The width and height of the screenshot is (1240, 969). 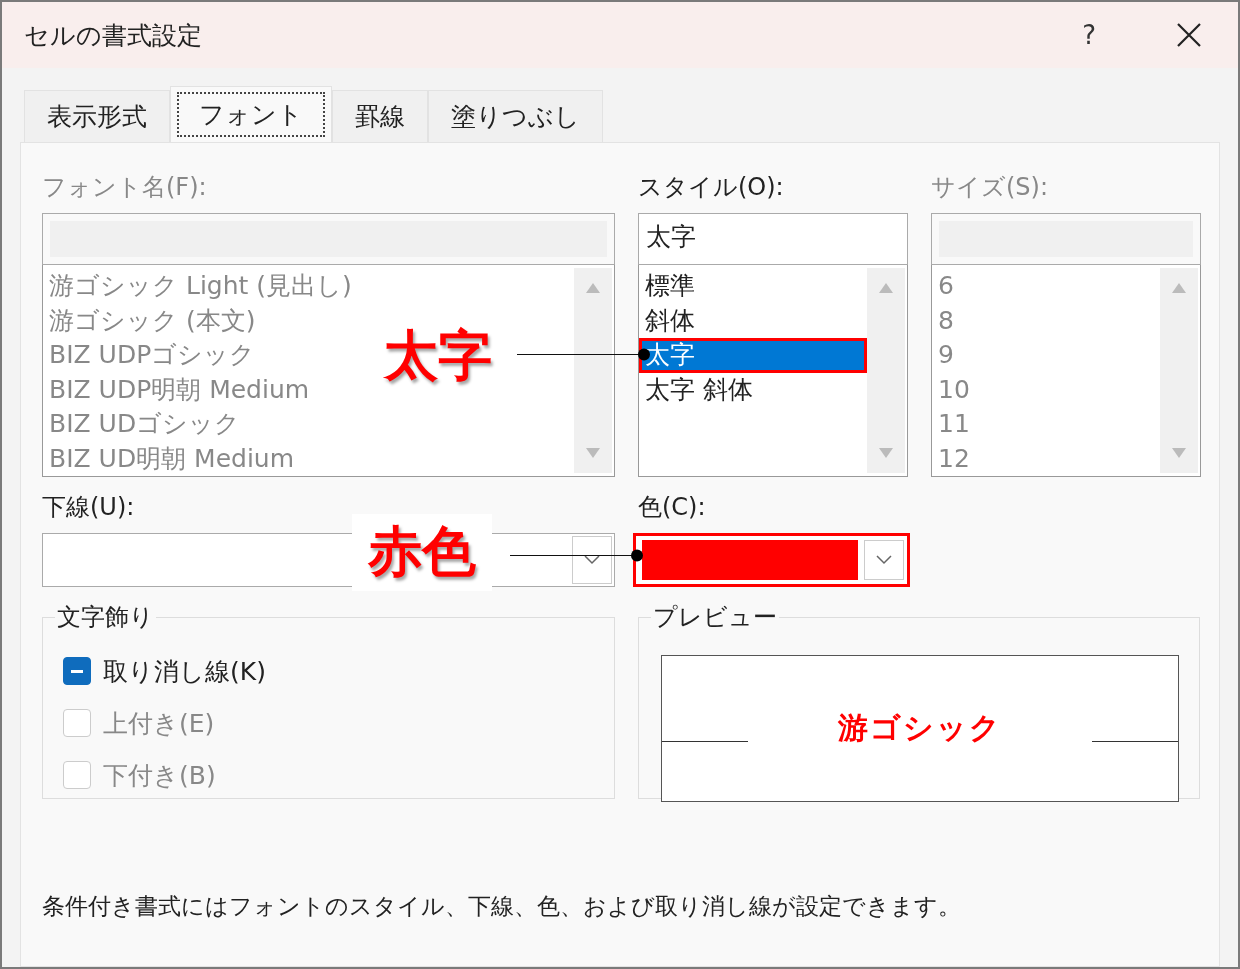 I want to click on list-item: 太字, so click(x=753, y=355).